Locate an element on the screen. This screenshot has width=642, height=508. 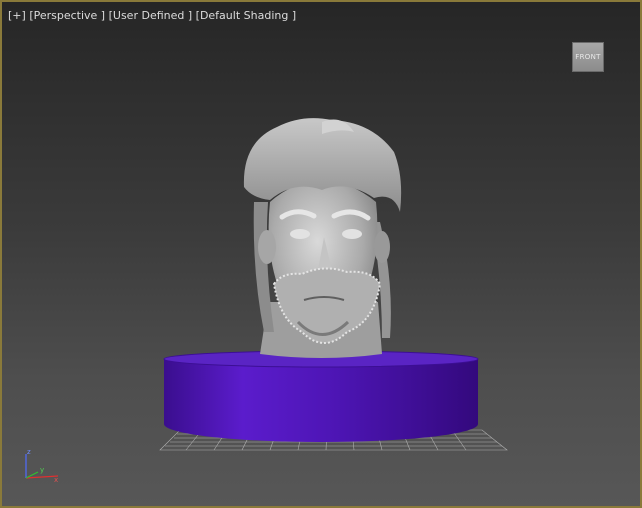
axis-y-label: y is located at coordinates (42, 470).